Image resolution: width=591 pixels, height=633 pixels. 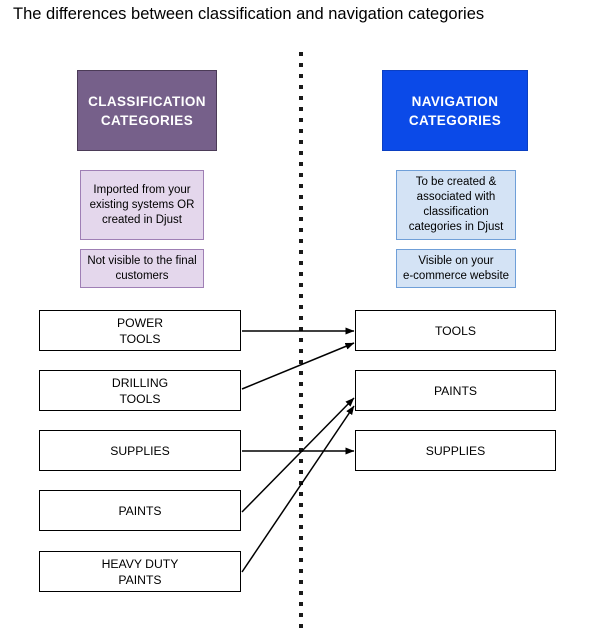 I want to click on classification-category-drilling-tools-label: DRILLING TOOLS, so click(x=140, y=390).